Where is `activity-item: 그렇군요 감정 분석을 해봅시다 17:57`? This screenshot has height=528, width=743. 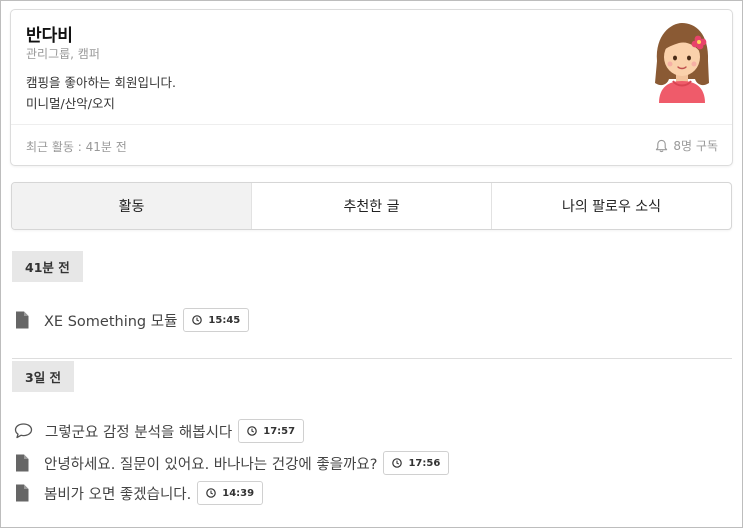
activity-item: 그렇군요 감정 분석을 해봅시다 17:57 is located at coordinates (159, 431).